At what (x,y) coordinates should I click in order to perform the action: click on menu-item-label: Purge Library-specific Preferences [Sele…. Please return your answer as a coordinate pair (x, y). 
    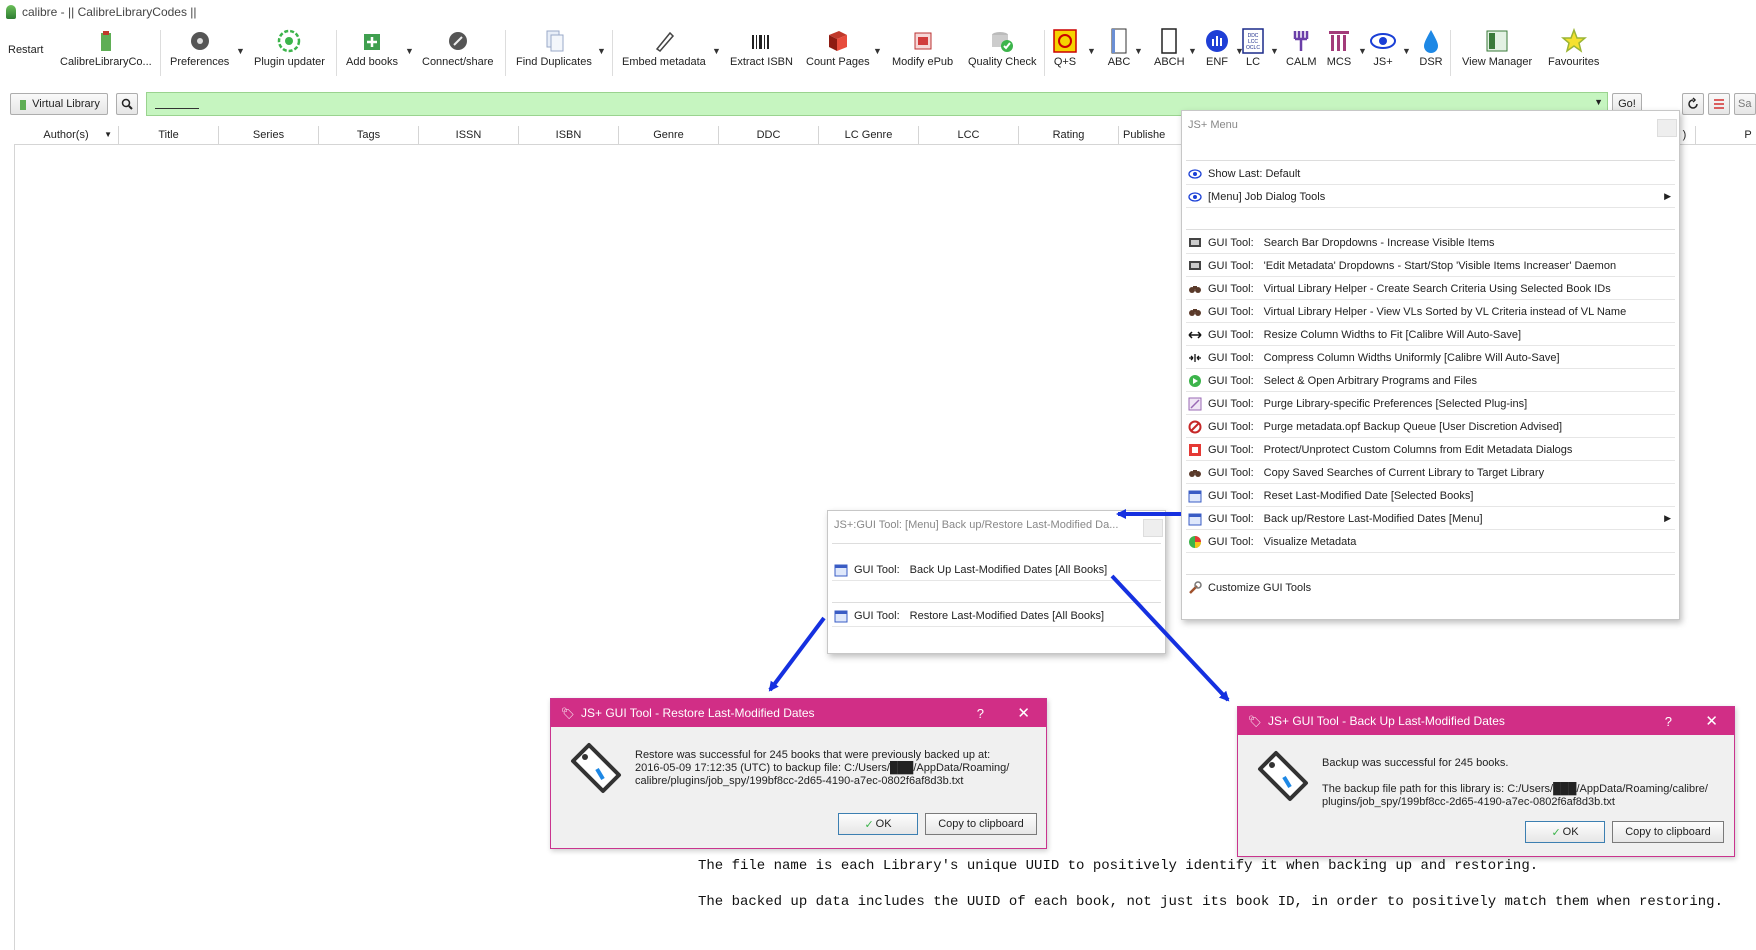
    Looking at the image, I should click on (1395, 403).